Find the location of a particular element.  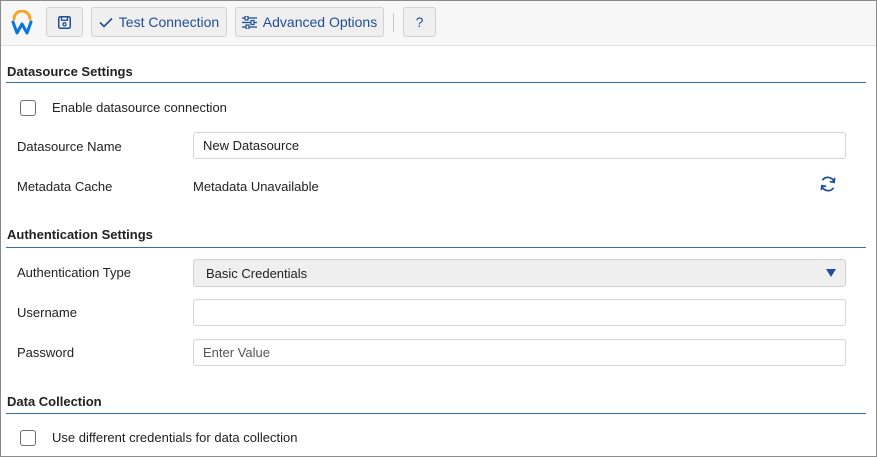

save-button is located at coordinates (64, 22).